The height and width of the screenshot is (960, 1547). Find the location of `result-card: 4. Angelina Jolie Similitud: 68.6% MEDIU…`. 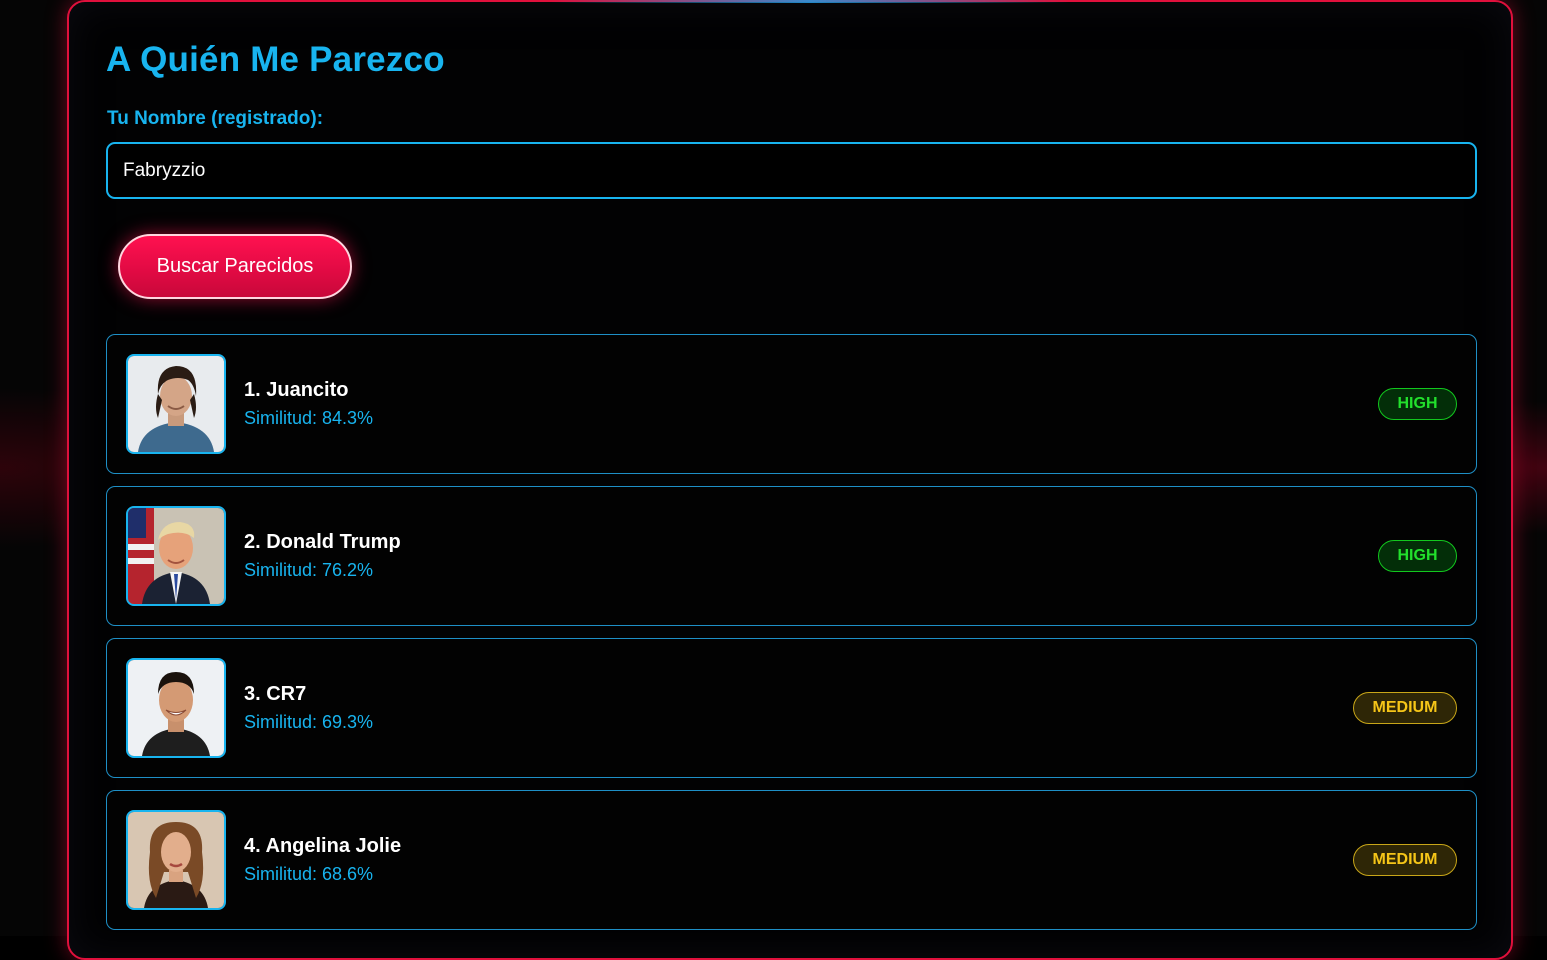

result-card: 4. Angelina Jolie Similitud: 68.6% MEDIU… is located at coordinates (791, 860).